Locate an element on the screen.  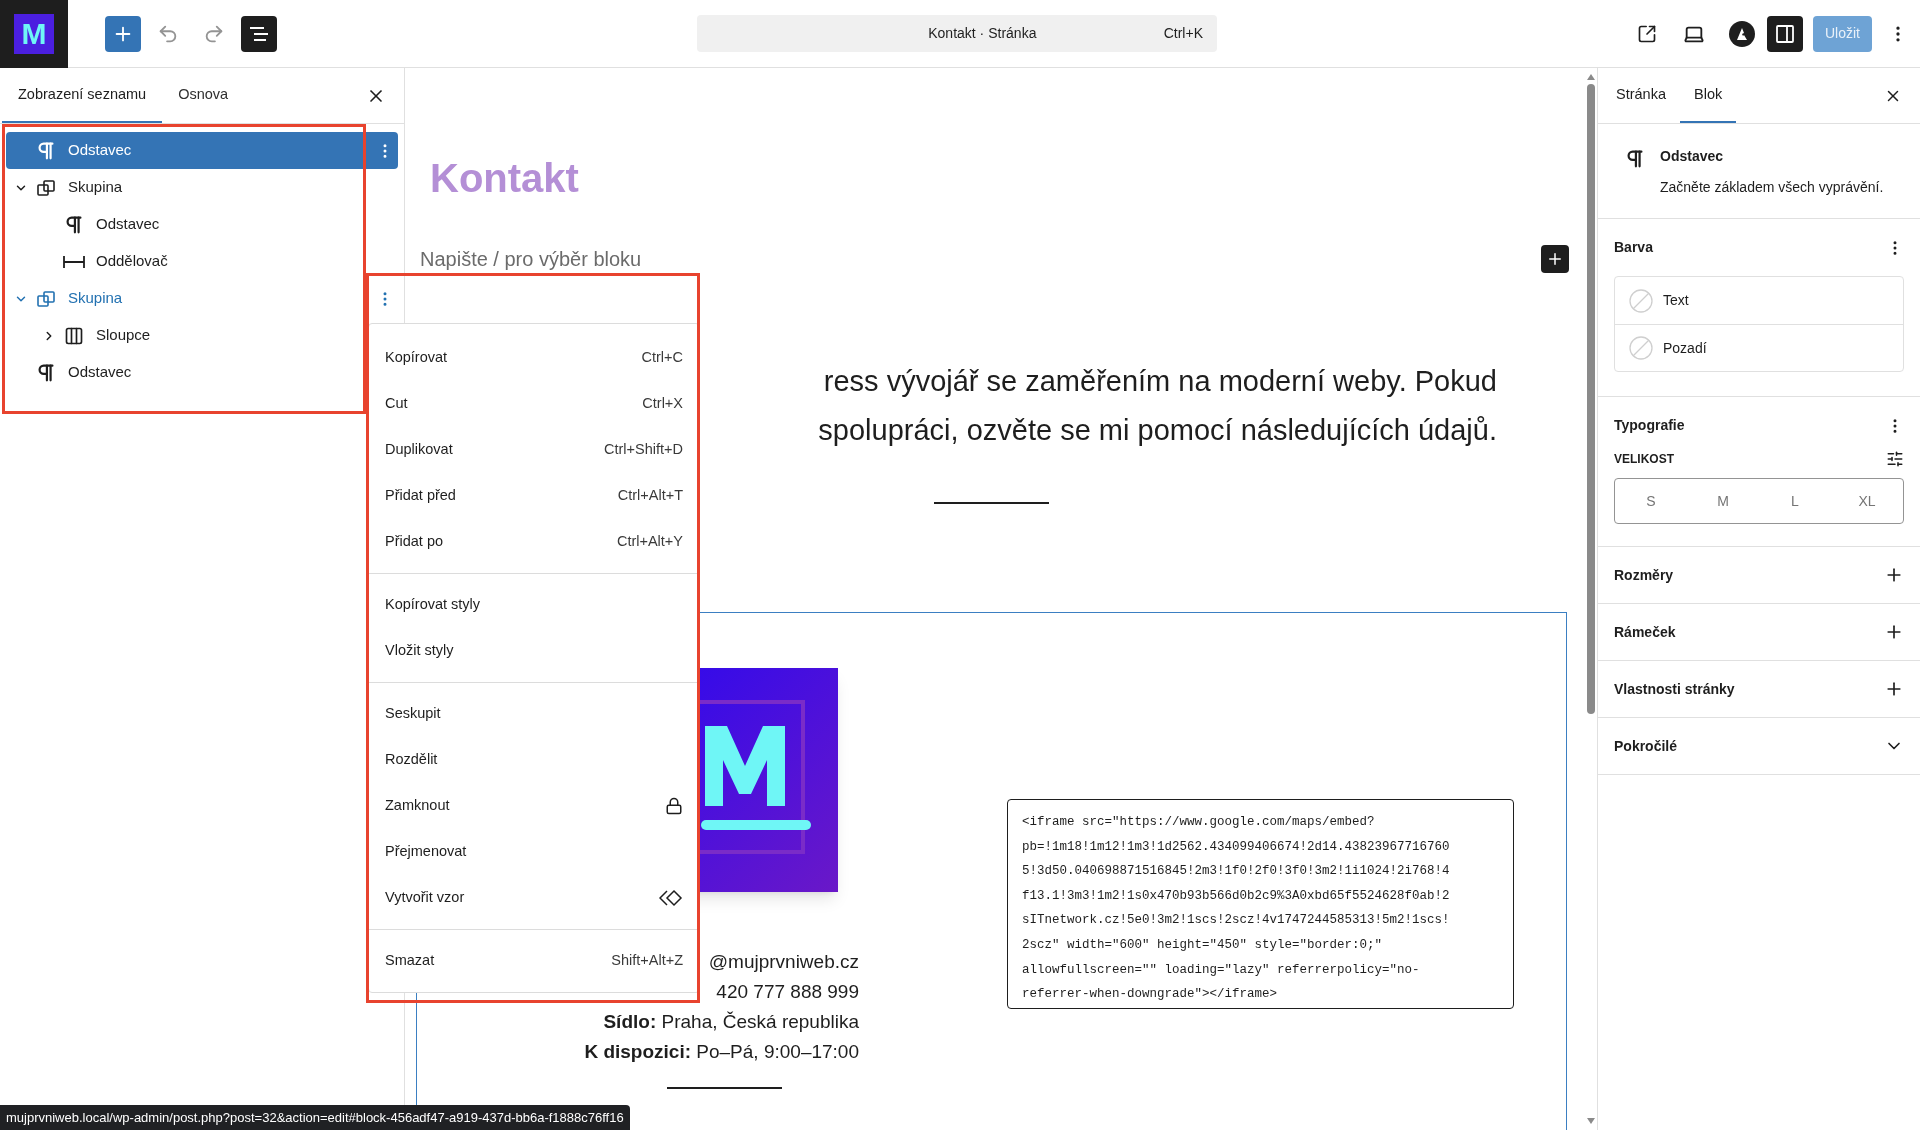
external-link-icon is located at coordinates (1647, 33).